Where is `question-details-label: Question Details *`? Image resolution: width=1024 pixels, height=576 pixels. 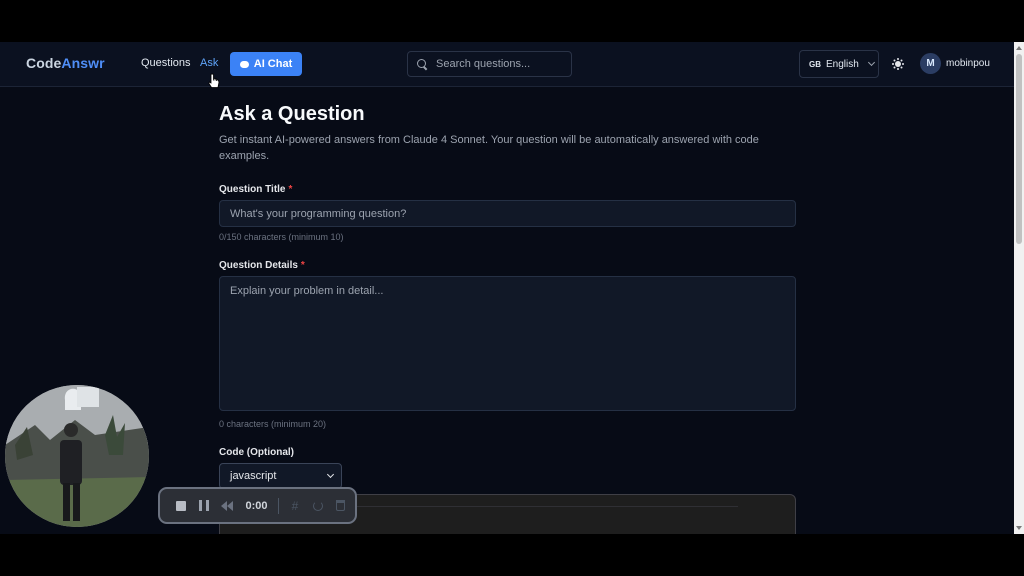 question-details-label: Question Details * is located at coordinates (262, 265).